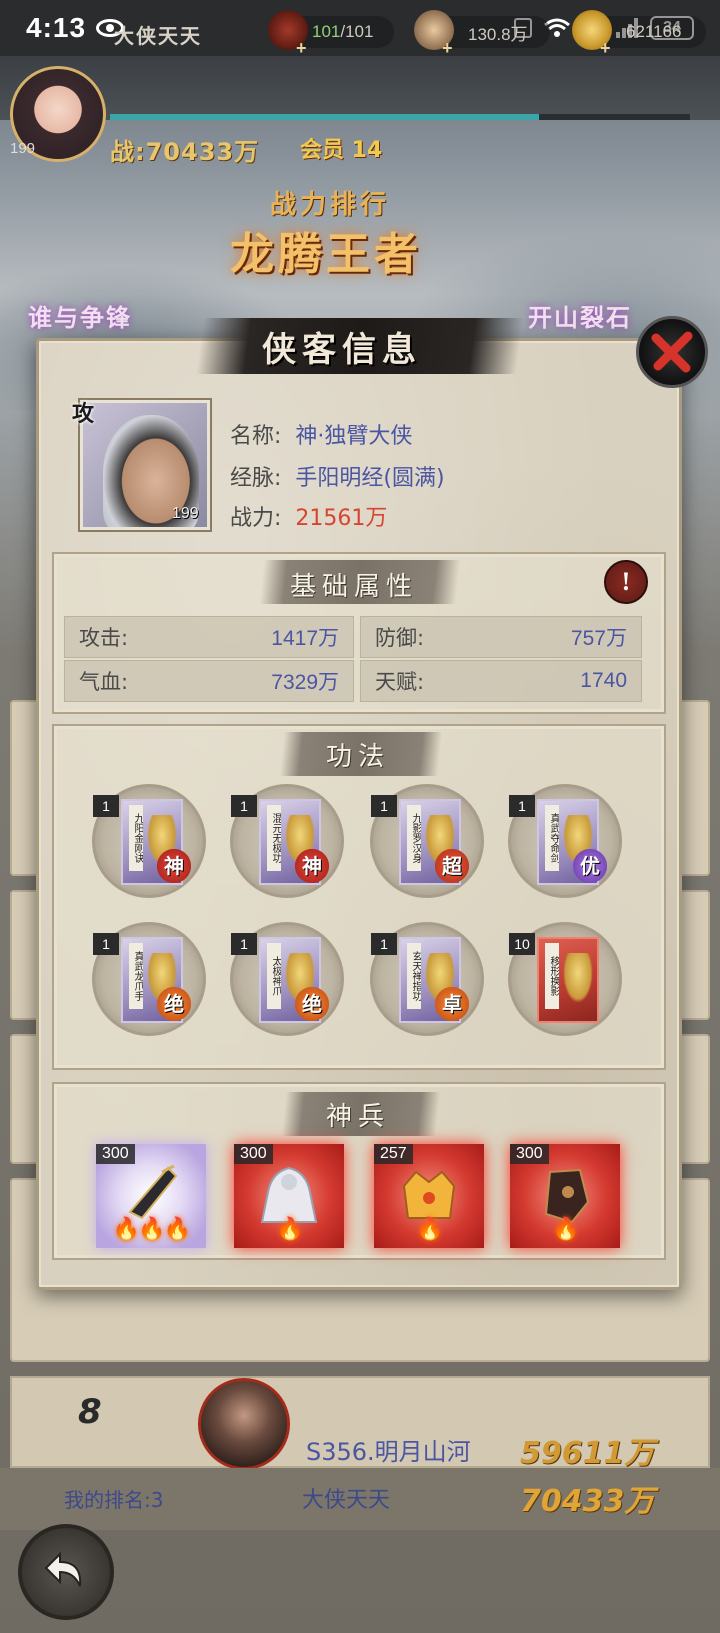 The height and width of the screenshot is (1633, 720). I want to click on weapons-title: 神兵, so click(358, 1117).